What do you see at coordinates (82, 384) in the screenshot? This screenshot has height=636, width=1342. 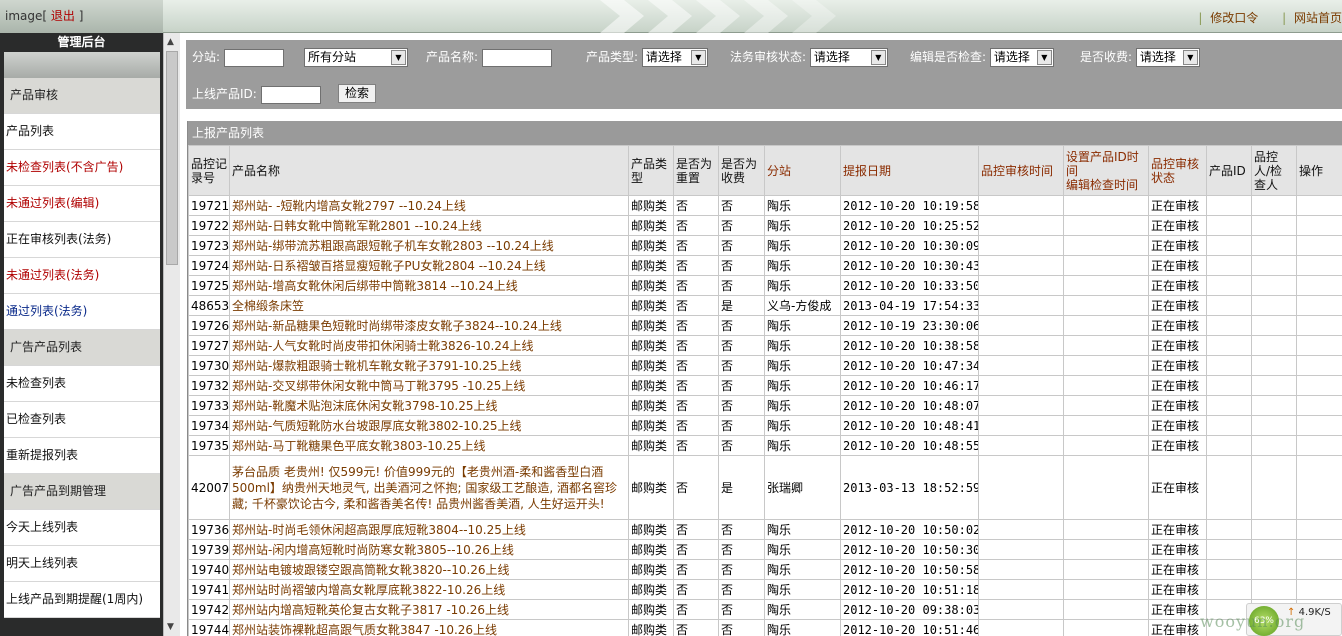 I see `sidebar-item: 未检查列表` at bounding box center [82, 384].